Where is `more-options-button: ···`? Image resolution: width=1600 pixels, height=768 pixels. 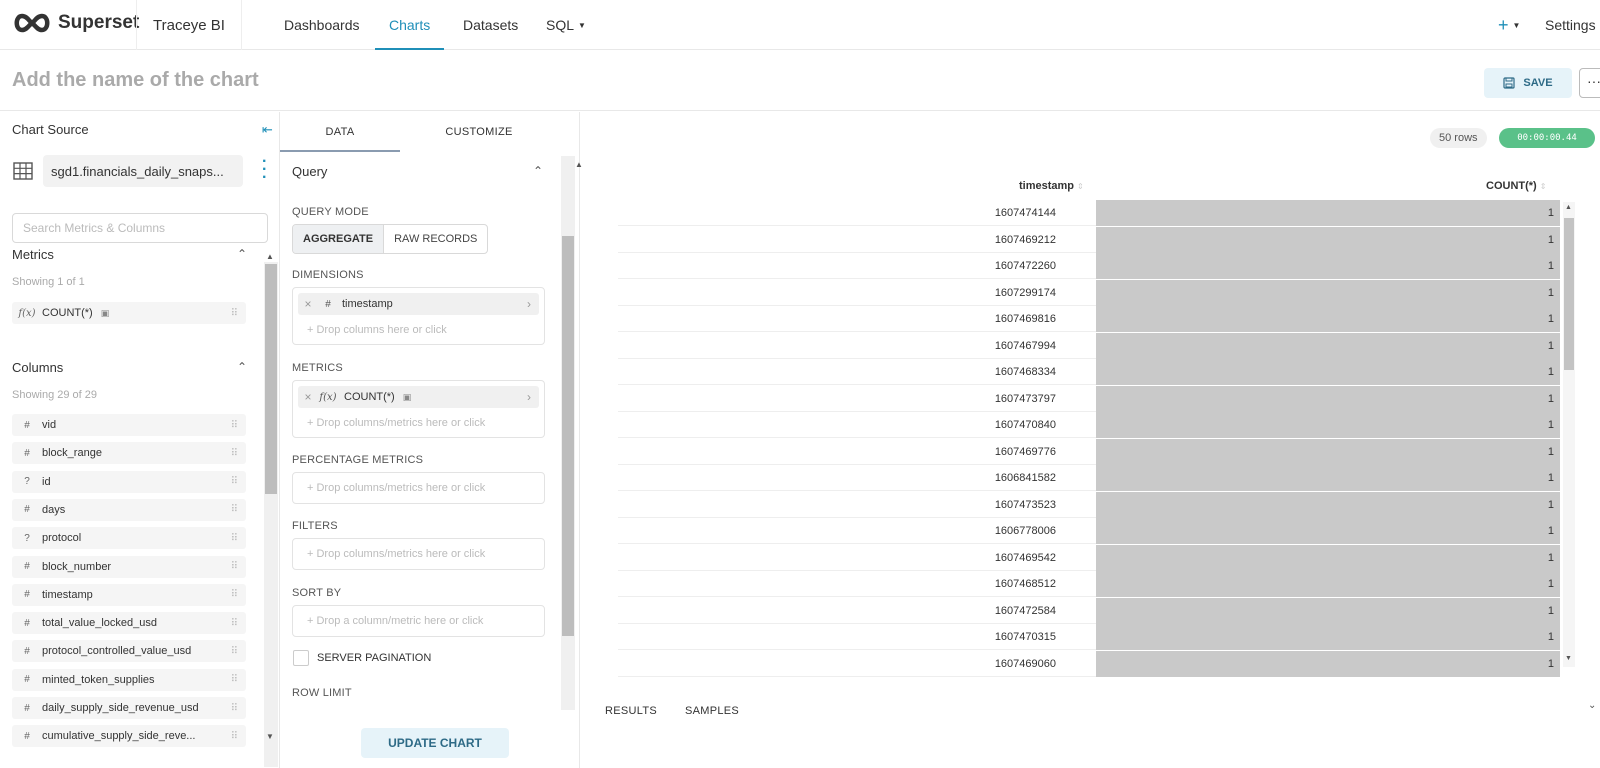
more-options-button: ··· is located at coordinates (1589, 83).